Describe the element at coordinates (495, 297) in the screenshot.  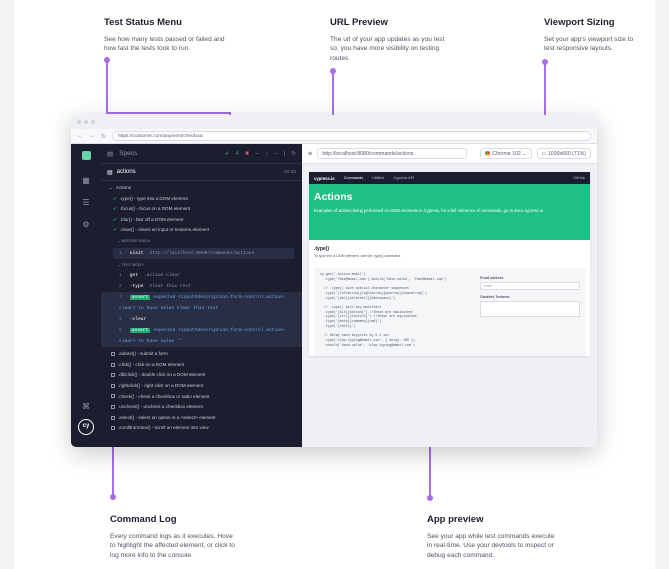
I see `disabled-textarea-label: Disabled Textarea` at that location.